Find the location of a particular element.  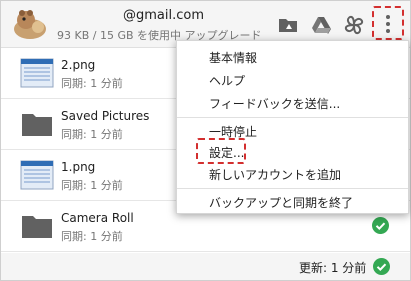

more-options-button is located at coordinates (388, 23).